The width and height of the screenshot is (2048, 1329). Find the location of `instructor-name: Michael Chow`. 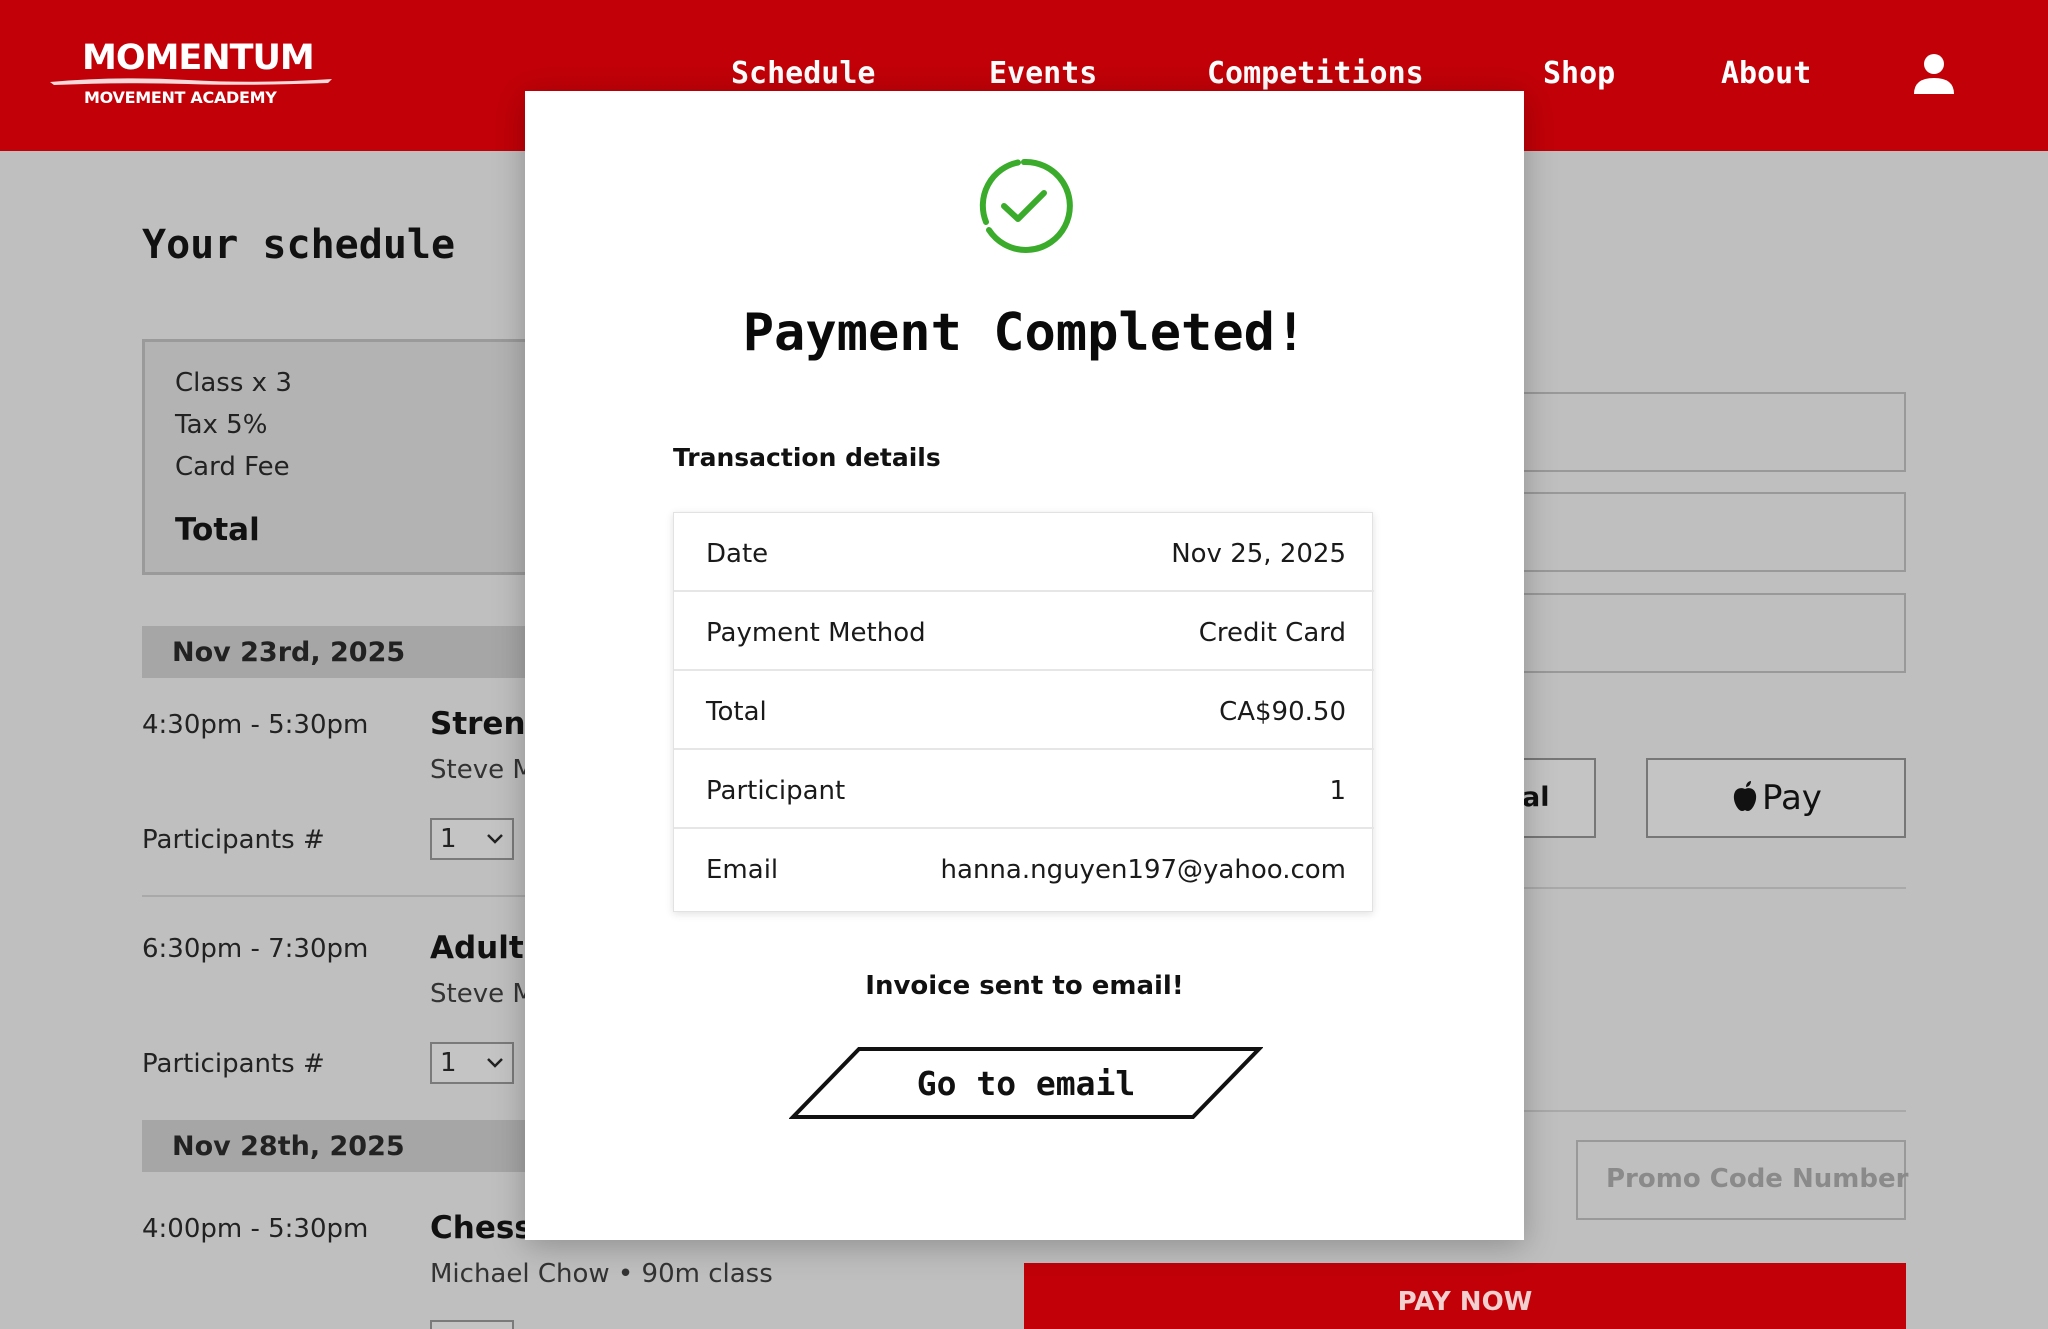

instructor-name: Michael Chow is located at coordinates (520, 1274).